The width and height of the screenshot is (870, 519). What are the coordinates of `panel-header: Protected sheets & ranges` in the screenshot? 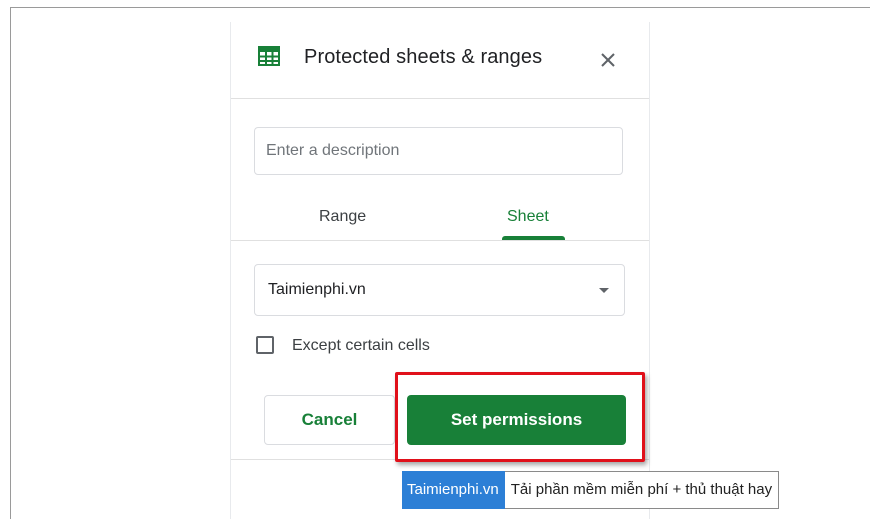 It's located at (440, 60).